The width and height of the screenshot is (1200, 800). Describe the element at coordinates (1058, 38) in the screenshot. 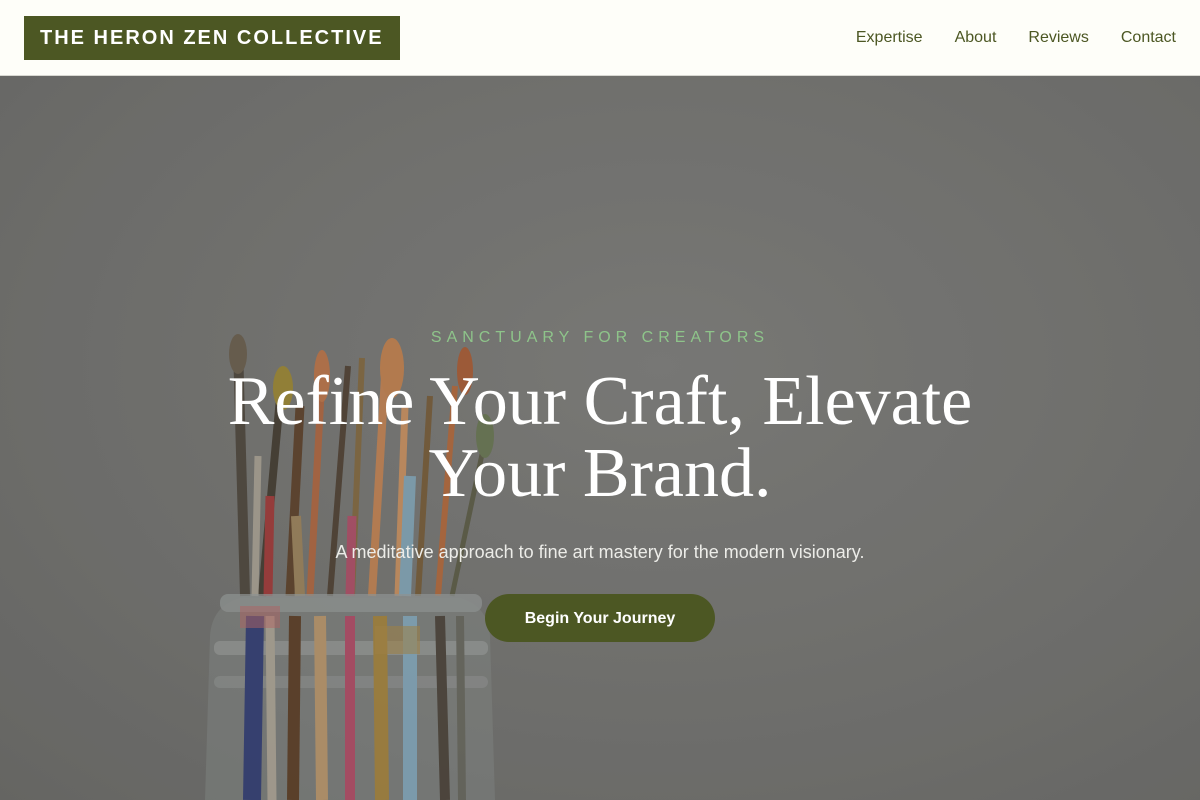

I see `nav-link-reviews: Reviews` at that location.